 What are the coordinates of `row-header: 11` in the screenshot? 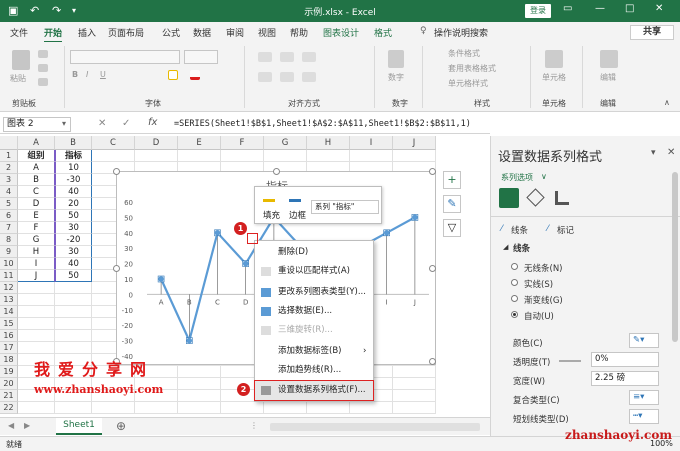 It's located at (9, 276).